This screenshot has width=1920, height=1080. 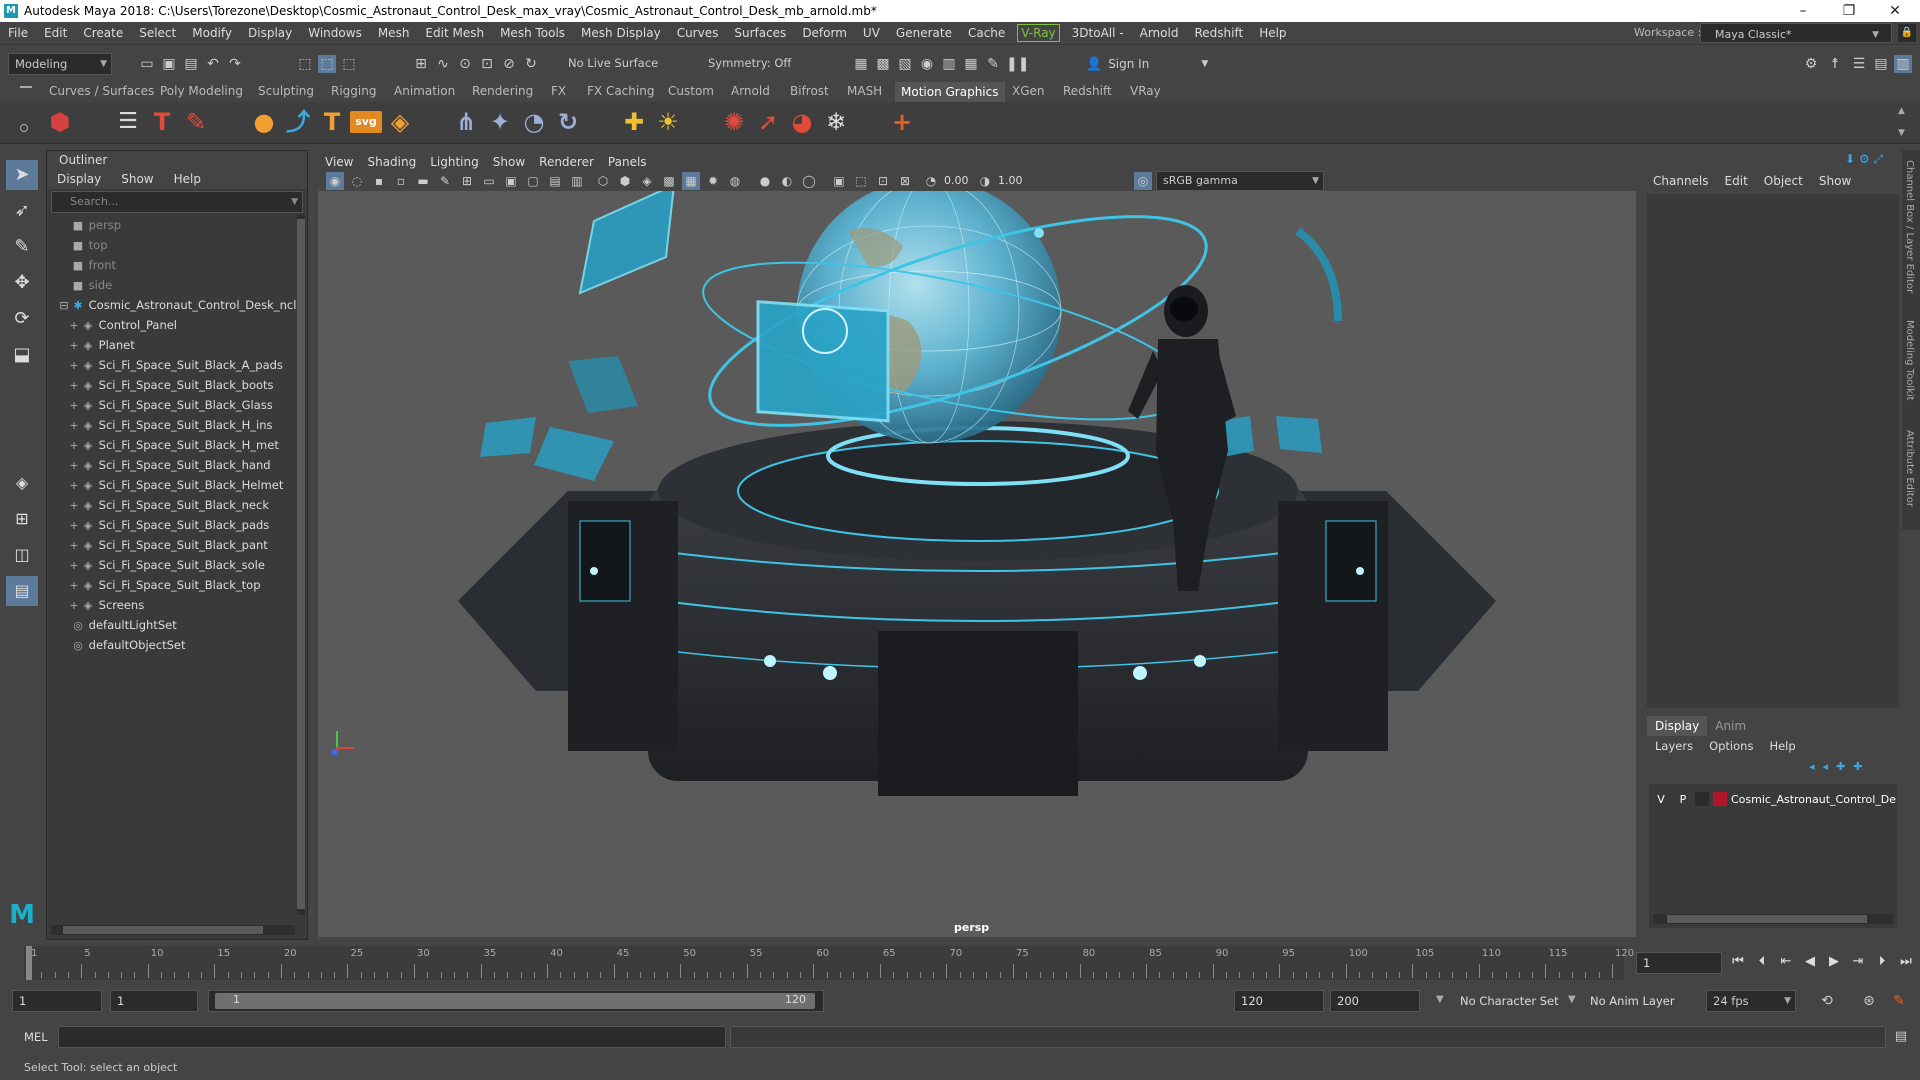 What do you see at coordinates (18, 33) in the screenshot?
I see `menu-file: File` at bounding box center [18, 33].